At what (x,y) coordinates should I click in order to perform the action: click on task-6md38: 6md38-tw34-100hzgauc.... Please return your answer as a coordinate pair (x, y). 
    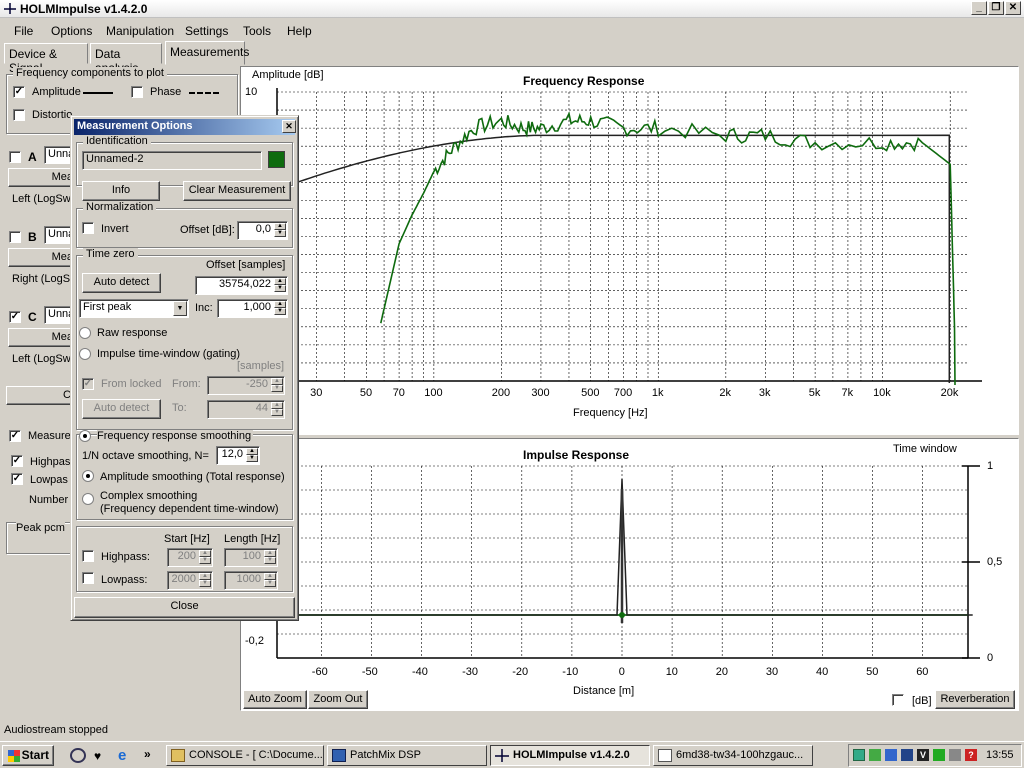
    Looking at the image, I should click on (733, 755).